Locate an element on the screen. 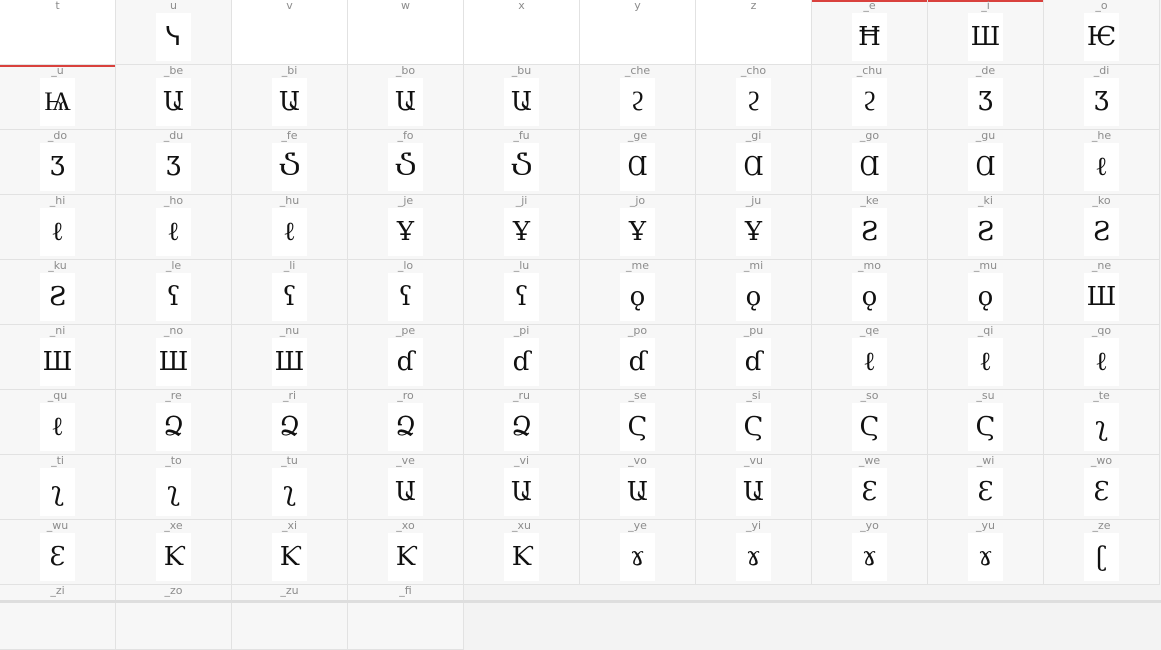  glyph-cell: _ye ɤ is located at coordinates (638, 552).